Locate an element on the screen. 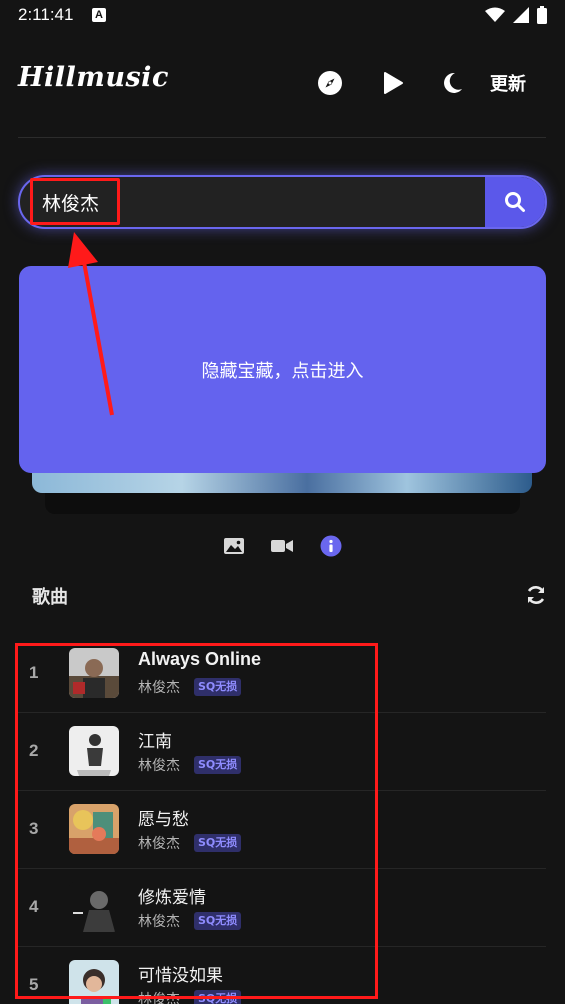 The height and width of the screenshot is (1004, 565). video-icon is located at coordinates (282, 546).